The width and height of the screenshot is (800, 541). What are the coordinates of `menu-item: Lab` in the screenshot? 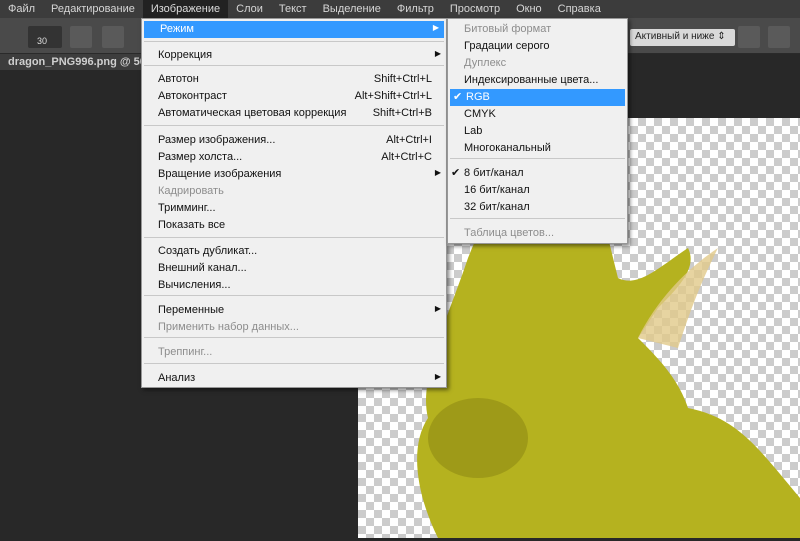 It's located at (537, 131).